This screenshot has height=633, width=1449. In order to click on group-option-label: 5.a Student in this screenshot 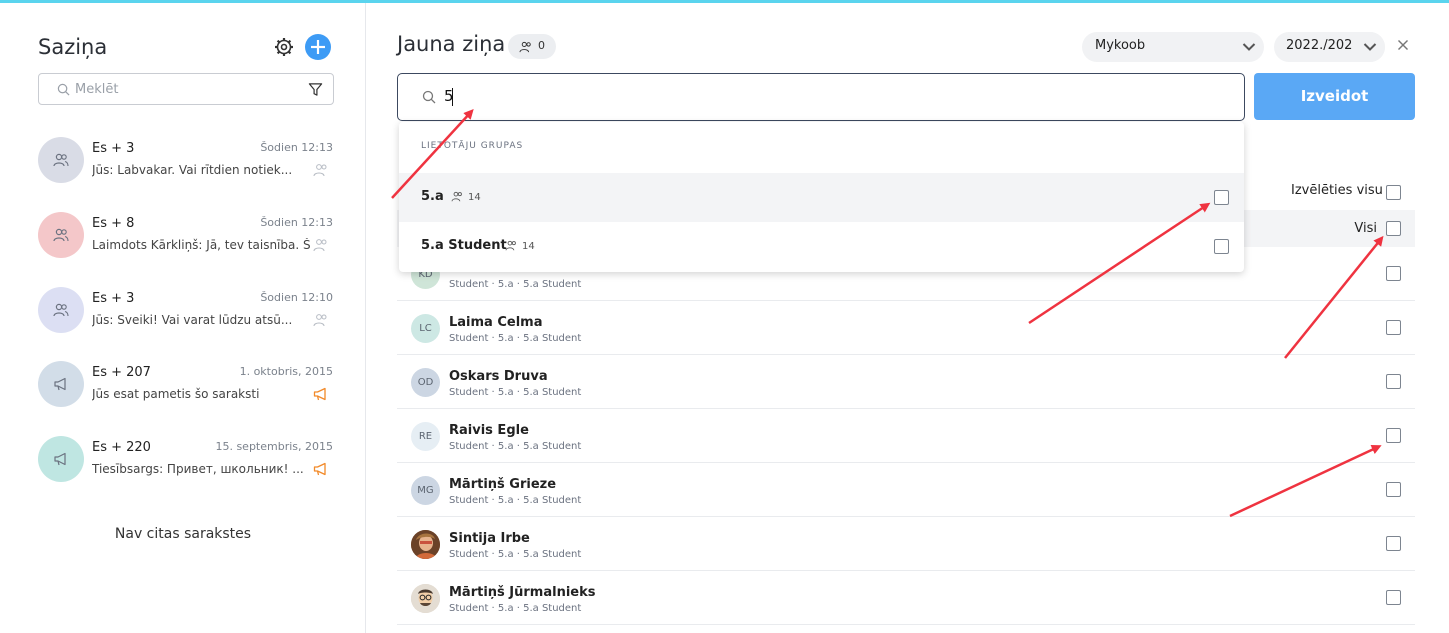, I will do `click(464, 245)`.